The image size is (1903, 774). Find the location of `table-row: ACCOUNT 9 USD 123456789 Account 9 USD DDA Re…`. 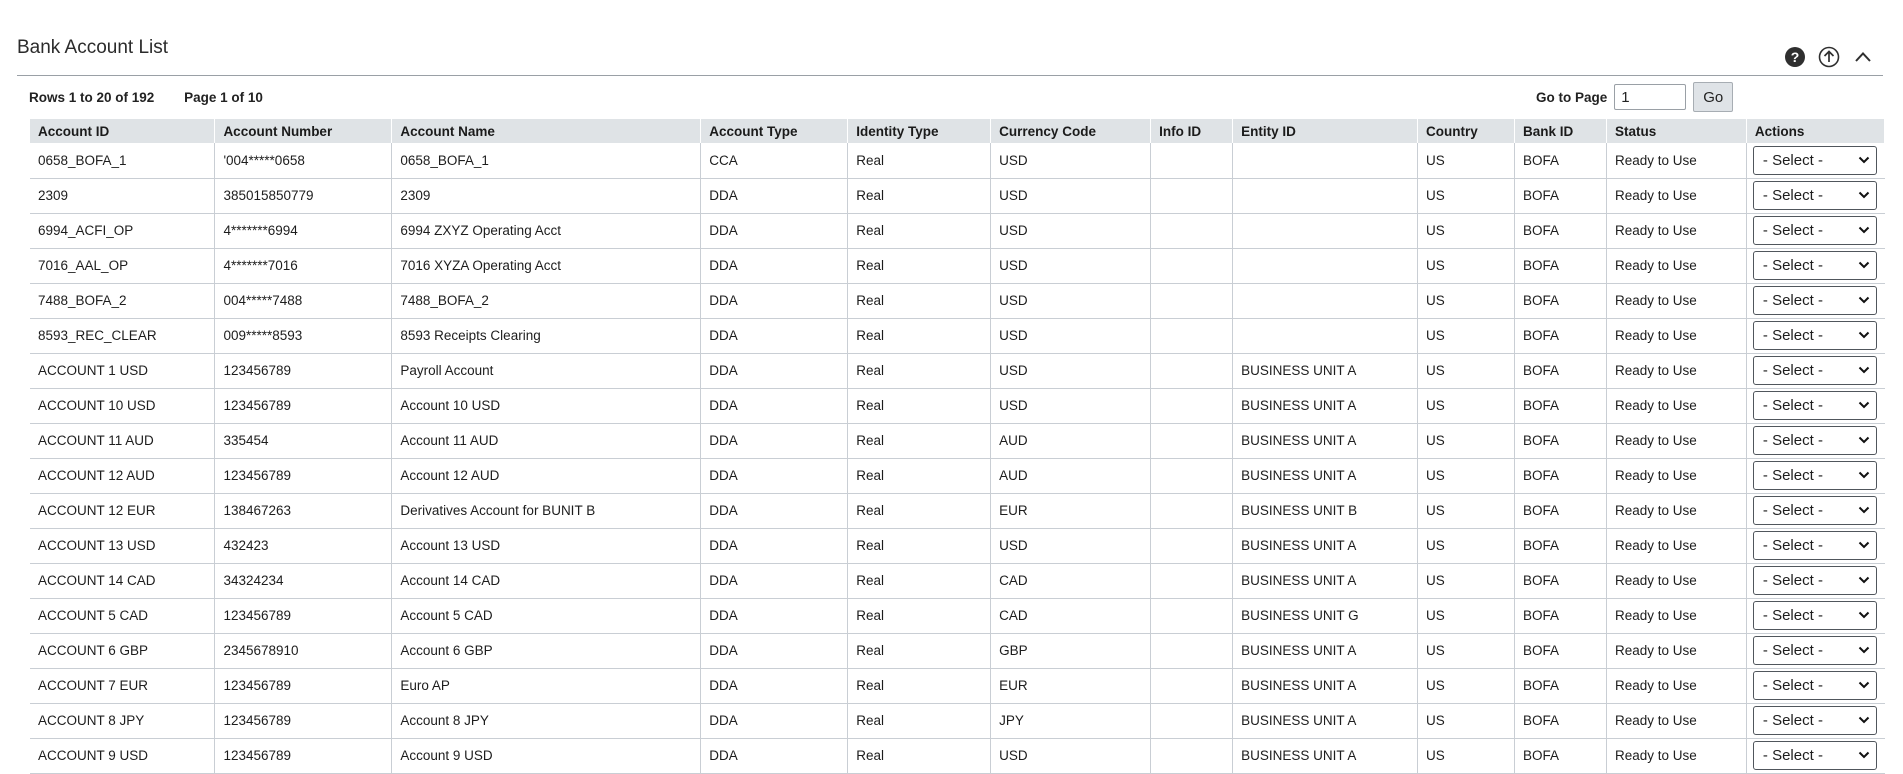

table-row: ACCOUNT 9 USD 123456789 Account 9 USD DDA Re… is located at coordinates (957, 756).